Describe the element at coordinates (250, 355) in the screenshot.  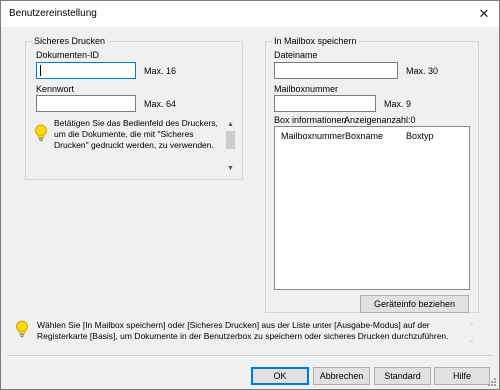
I see `footer-separator` at that location.